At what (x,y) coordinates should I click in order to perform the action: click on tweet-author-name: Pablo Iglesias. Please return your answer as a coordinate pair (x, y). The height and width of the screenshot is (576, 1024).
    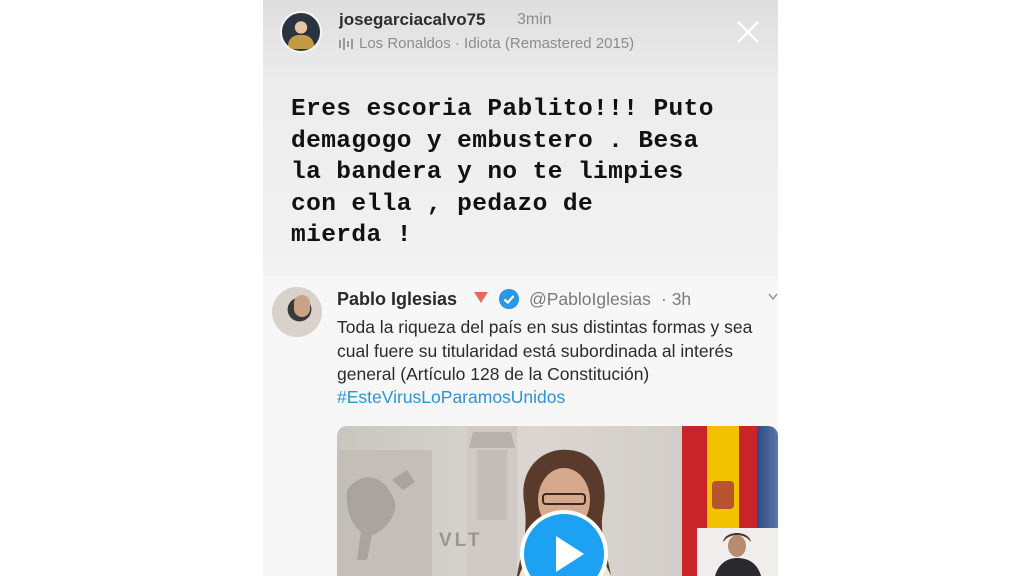
    Looking at the image, I should click on (397, 299).